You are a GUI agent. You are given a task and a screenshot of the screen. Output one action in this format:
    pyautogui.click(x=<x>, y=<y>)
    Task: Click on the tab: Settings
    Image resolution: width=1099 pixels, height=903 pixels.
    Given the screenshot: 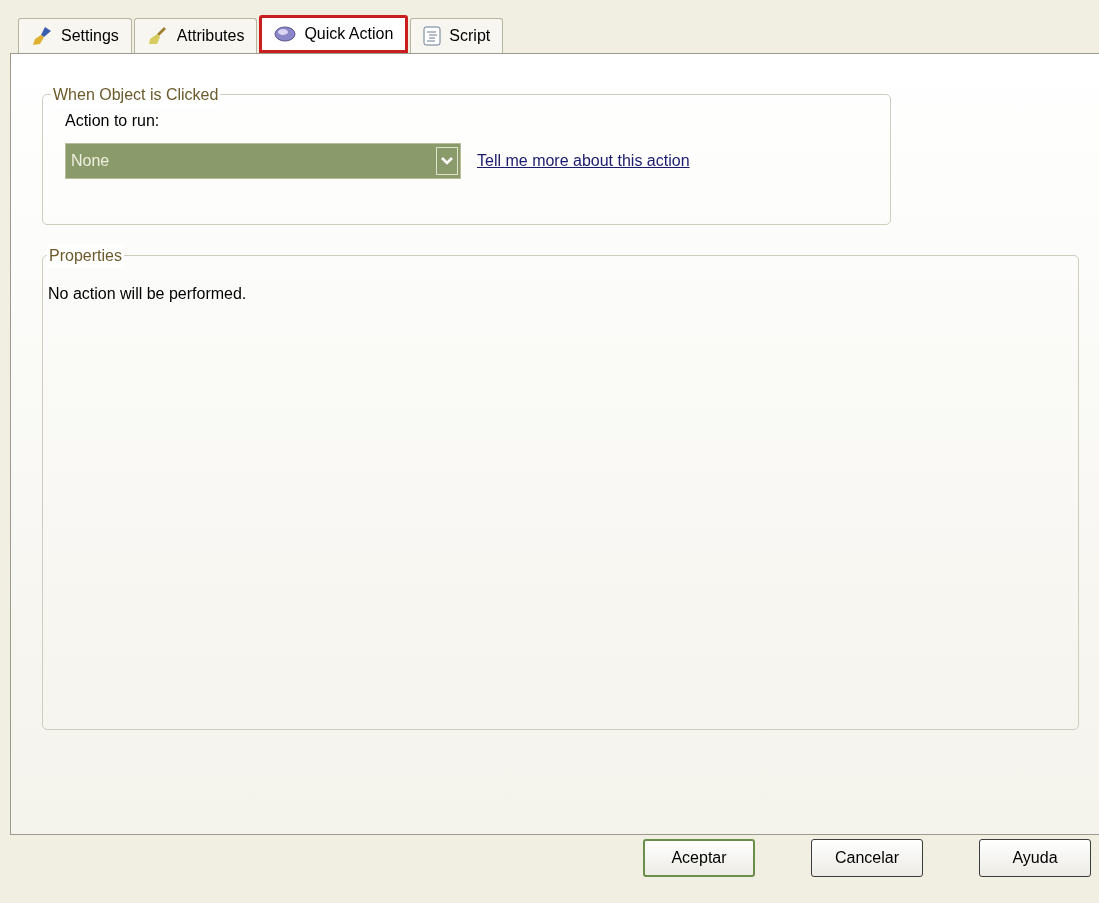 What is the action you would take?
    pyautogui.click(x=75, y=35)
    